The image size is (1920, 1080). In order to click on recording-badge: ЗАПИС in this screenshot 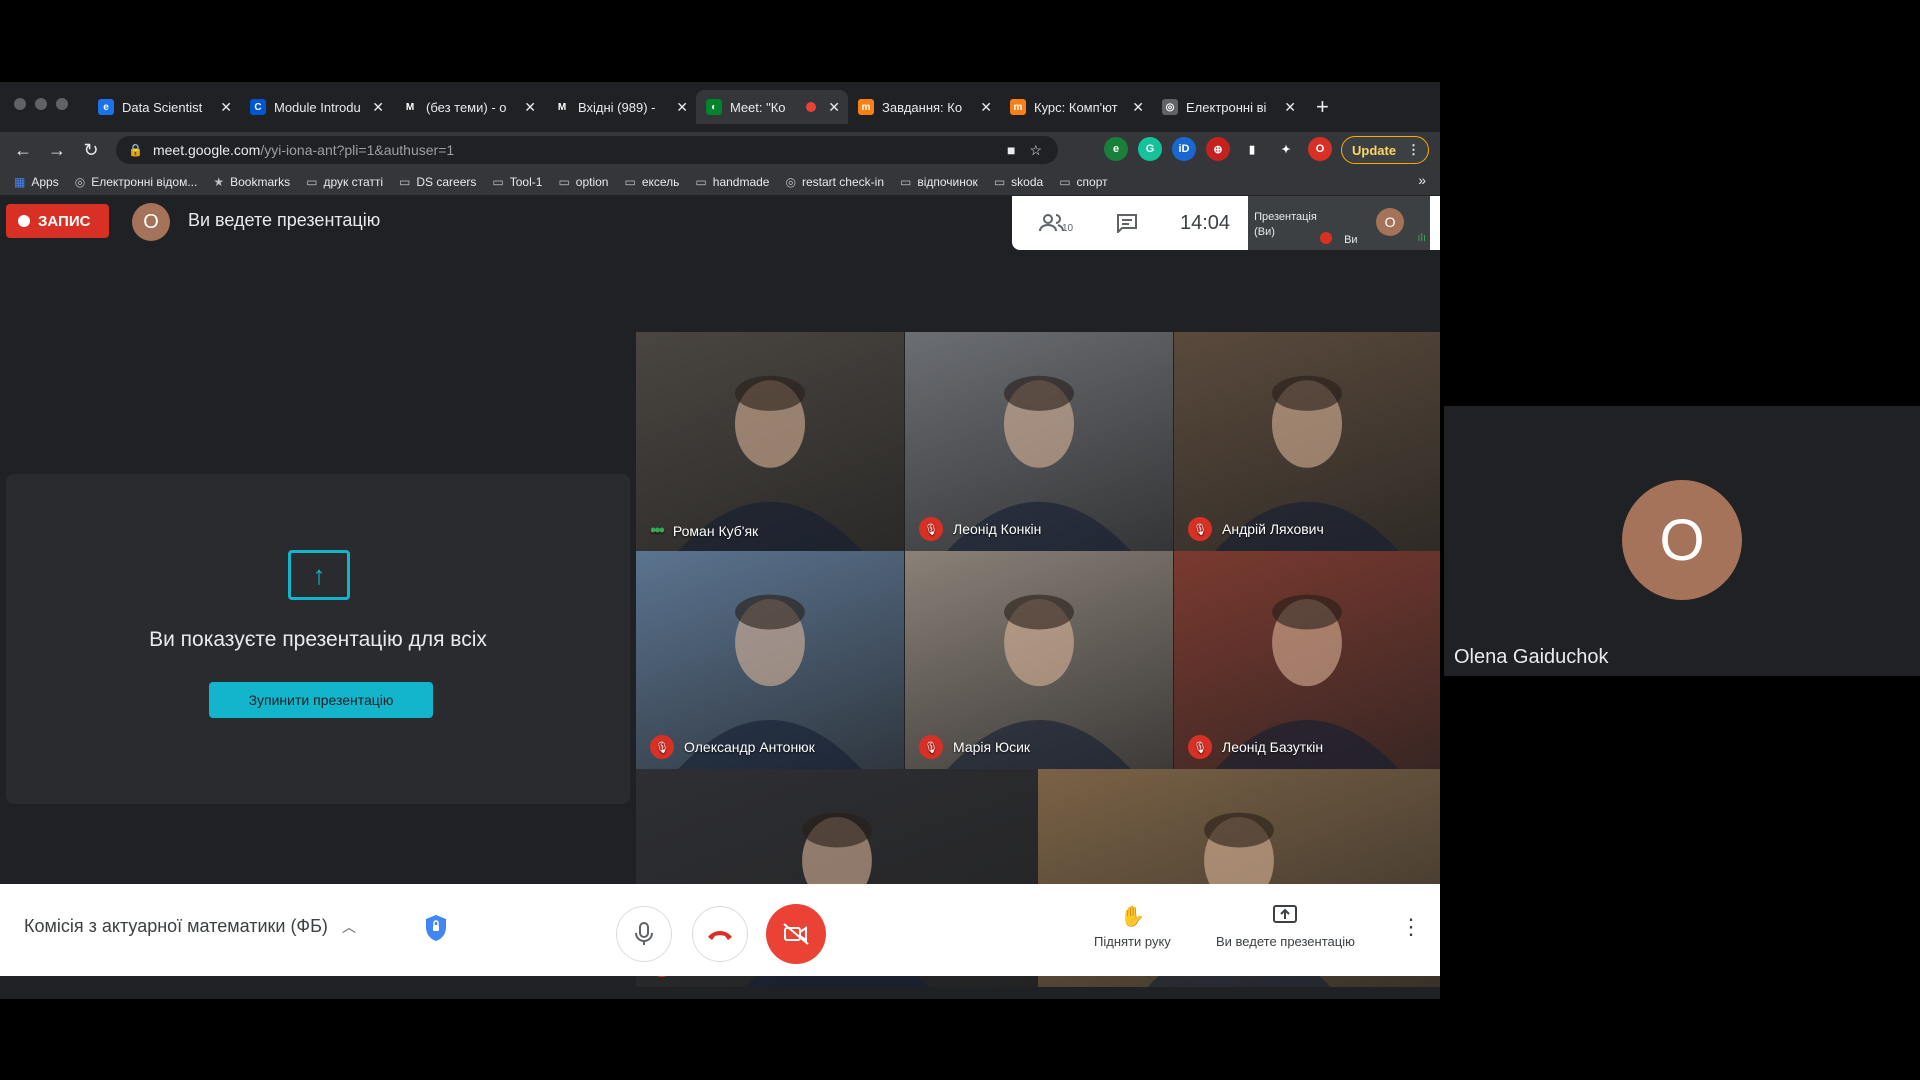, I will do `click(57, 221)`.